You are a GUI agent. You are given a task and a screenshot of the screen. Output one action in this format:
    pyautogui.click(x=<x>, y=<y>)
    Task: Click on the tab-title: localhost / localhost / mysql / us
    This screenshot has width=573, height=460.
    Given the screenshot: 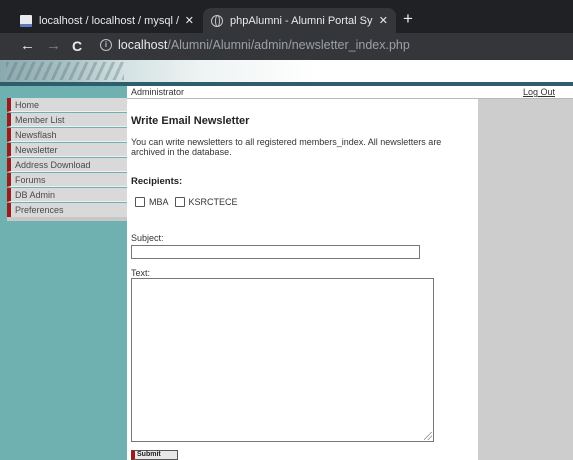 What is the action you would take?
    pyautogui.click(x=109, y=20)
    